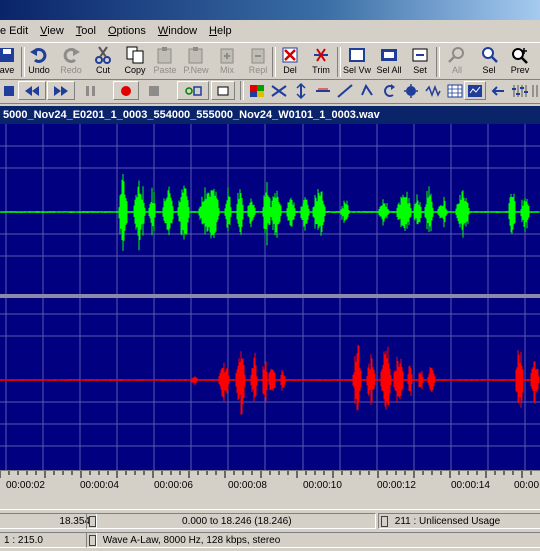 The height and width of the screenshot is (551, 540). What do you see at coordinates (389, 62) in the screenshot?
I see `select-all-button: Sel All` at bounding box center [389, 62].